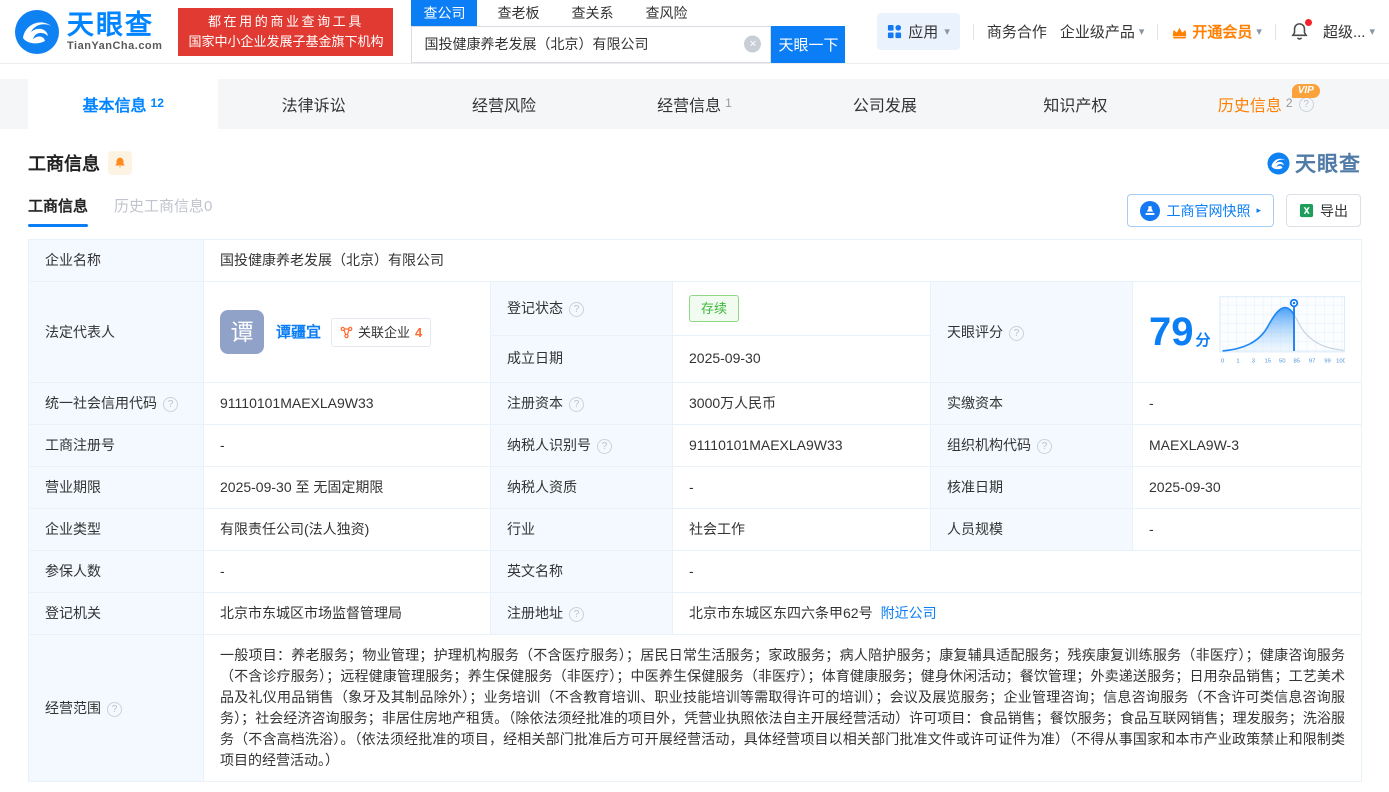 This screenshot has width=1389, height=792. I want to click on label-paid-capital: 实缴资本, so click(1031, 403).